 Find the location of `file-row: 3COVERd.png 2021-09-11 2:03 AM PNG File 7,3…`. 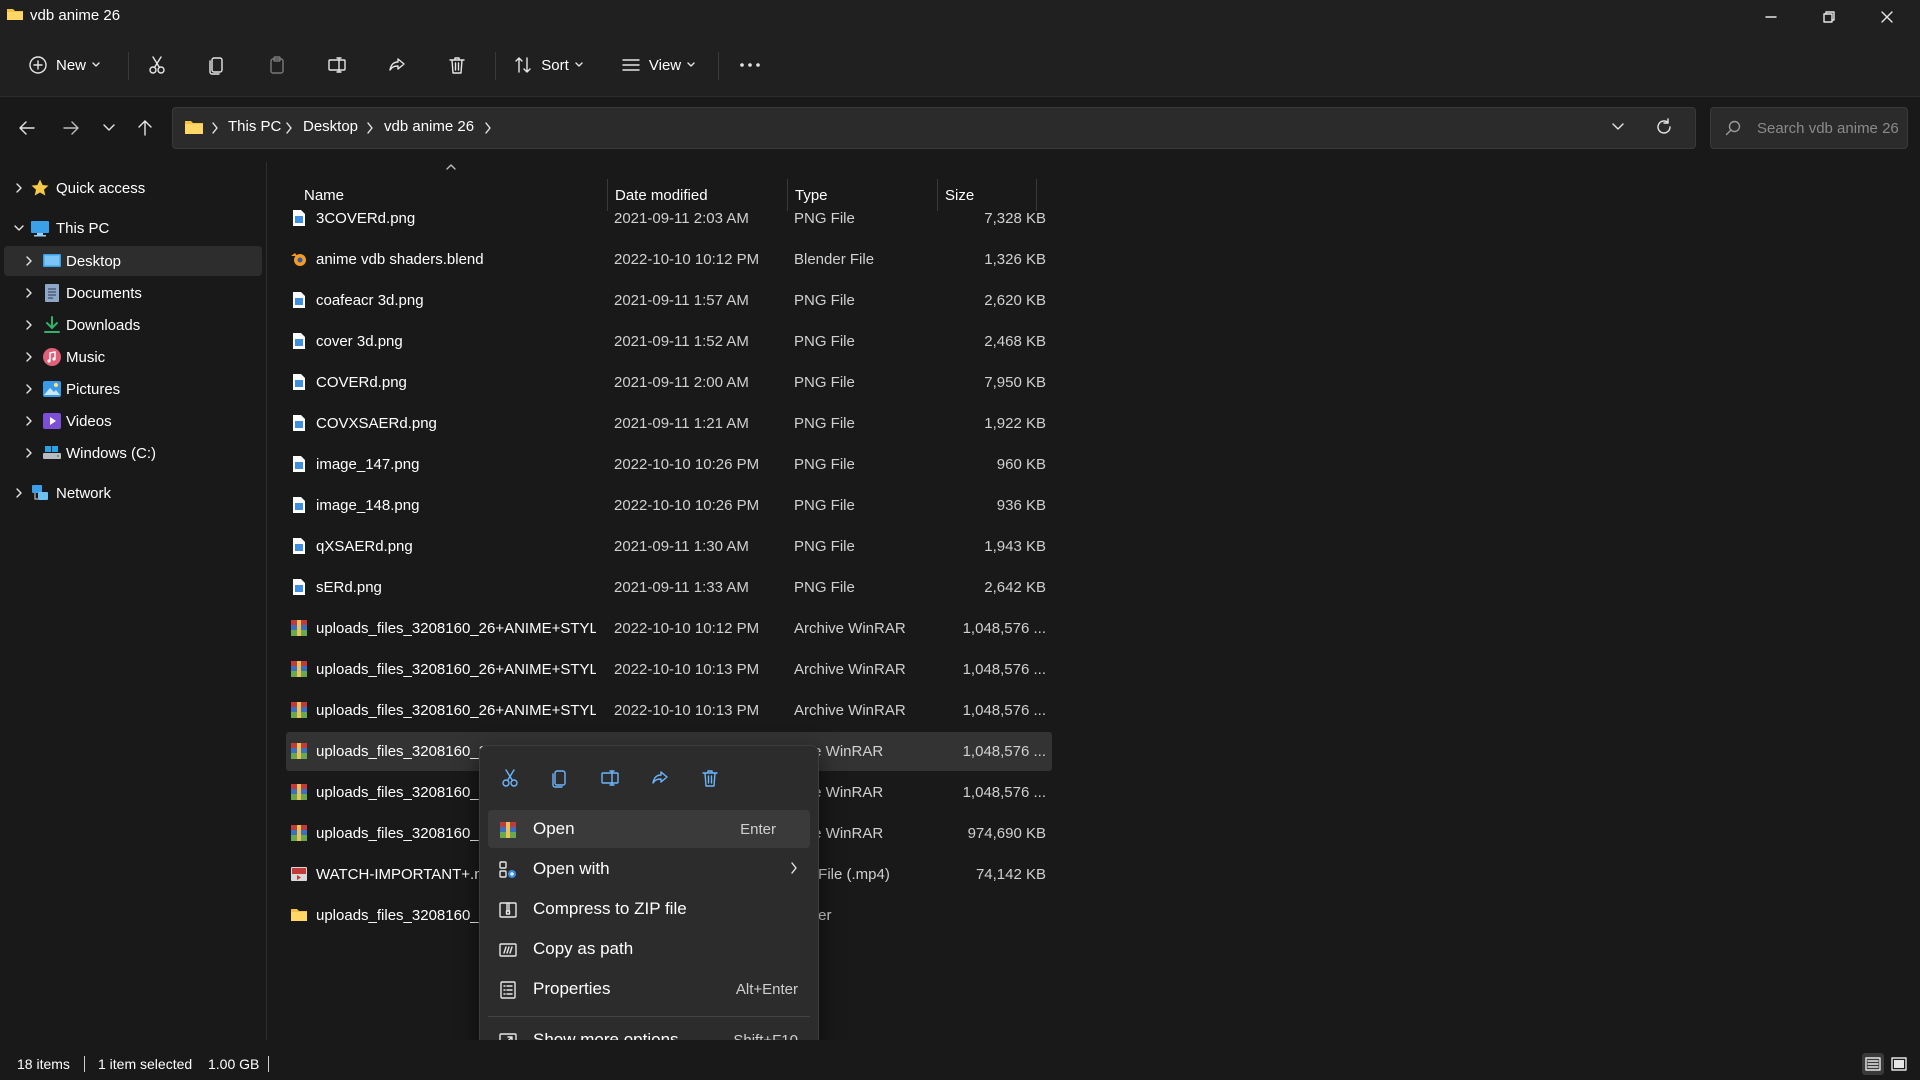

file-row: 3COVERd.png 2021-09-11 2:03 AM PNG File 7,3… is located at coordinates (669, 218).